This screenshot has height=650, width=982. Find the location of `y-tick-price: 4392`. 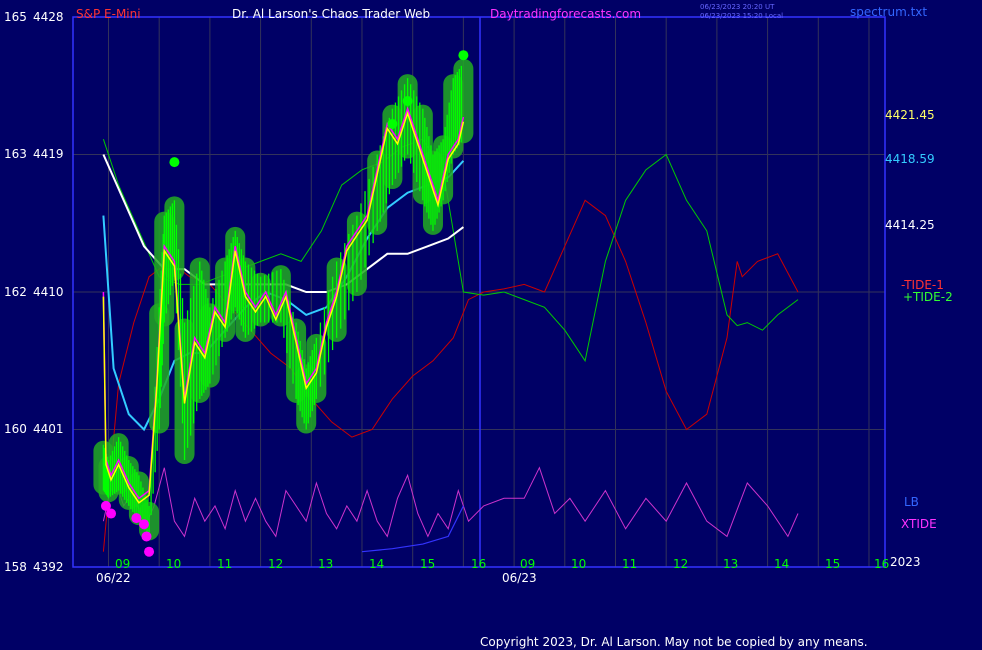

y-tick-price: 4392 is located at coordinates (48, 567).